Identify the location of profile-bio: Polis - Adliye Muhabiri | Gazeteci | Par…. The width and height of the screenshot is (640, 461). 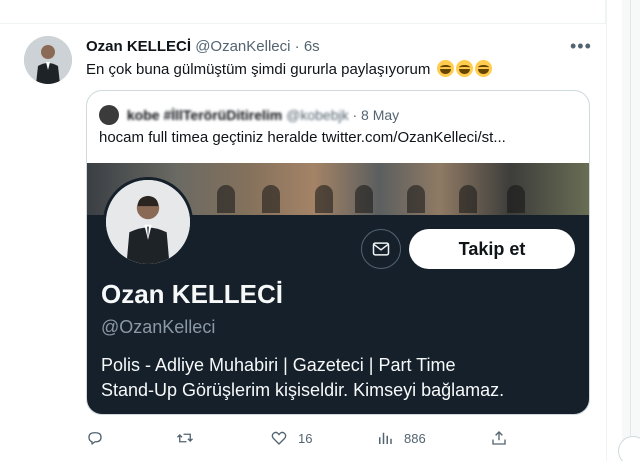
(341, 378).